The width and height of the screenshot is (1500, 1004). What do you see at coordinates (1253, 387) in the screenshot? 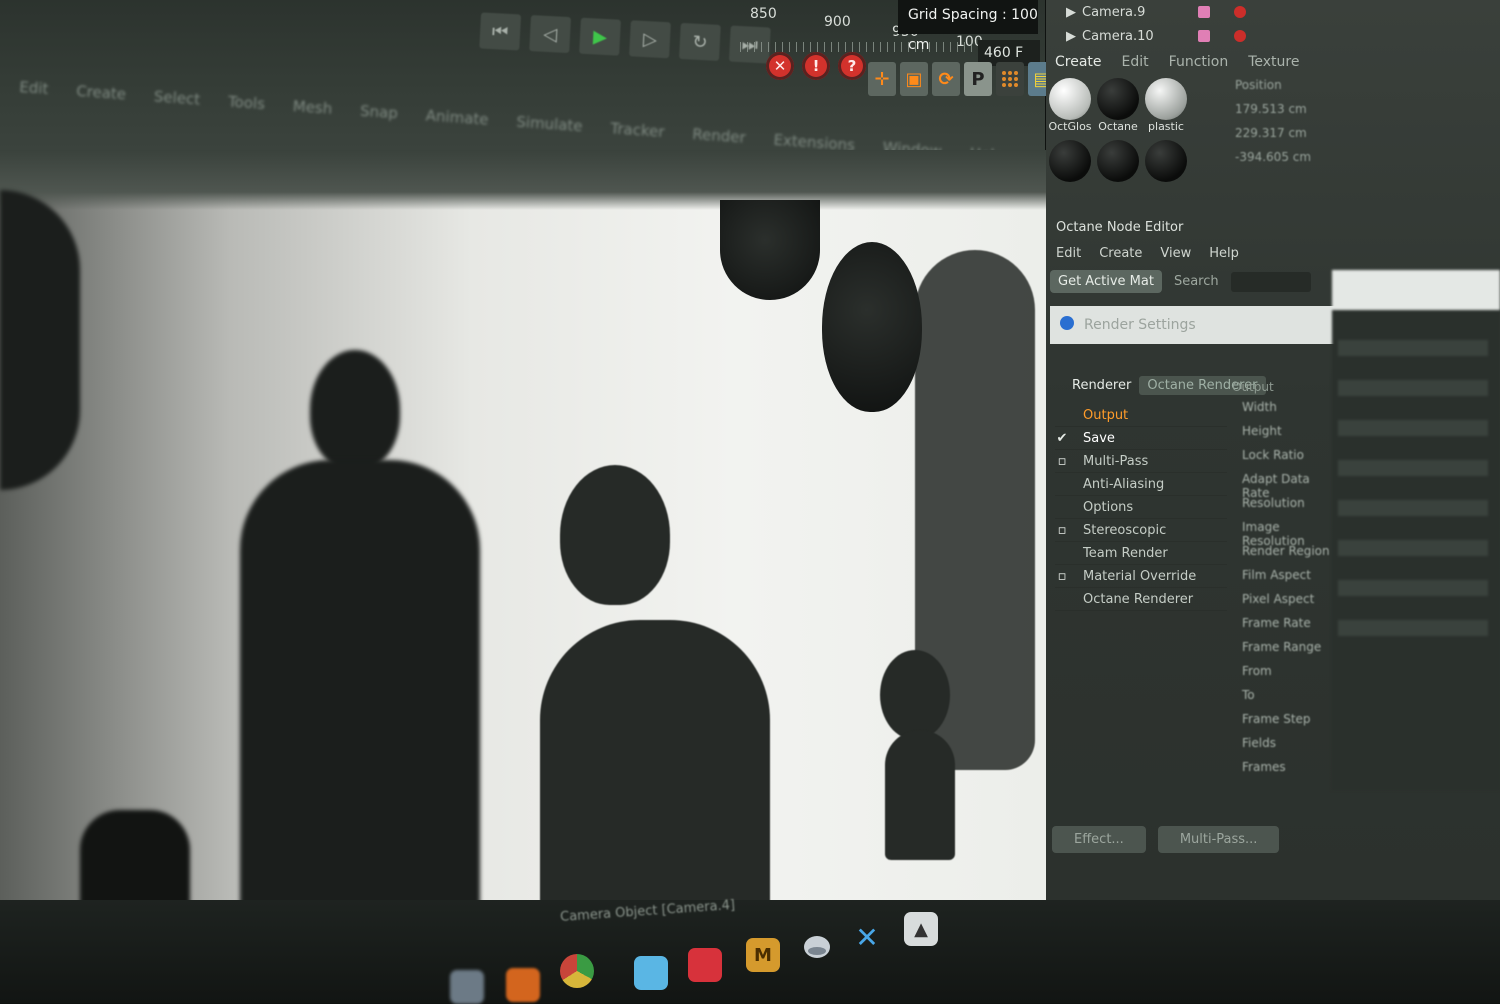
I see `output-header: Output` at bounding box center [1253, 387].